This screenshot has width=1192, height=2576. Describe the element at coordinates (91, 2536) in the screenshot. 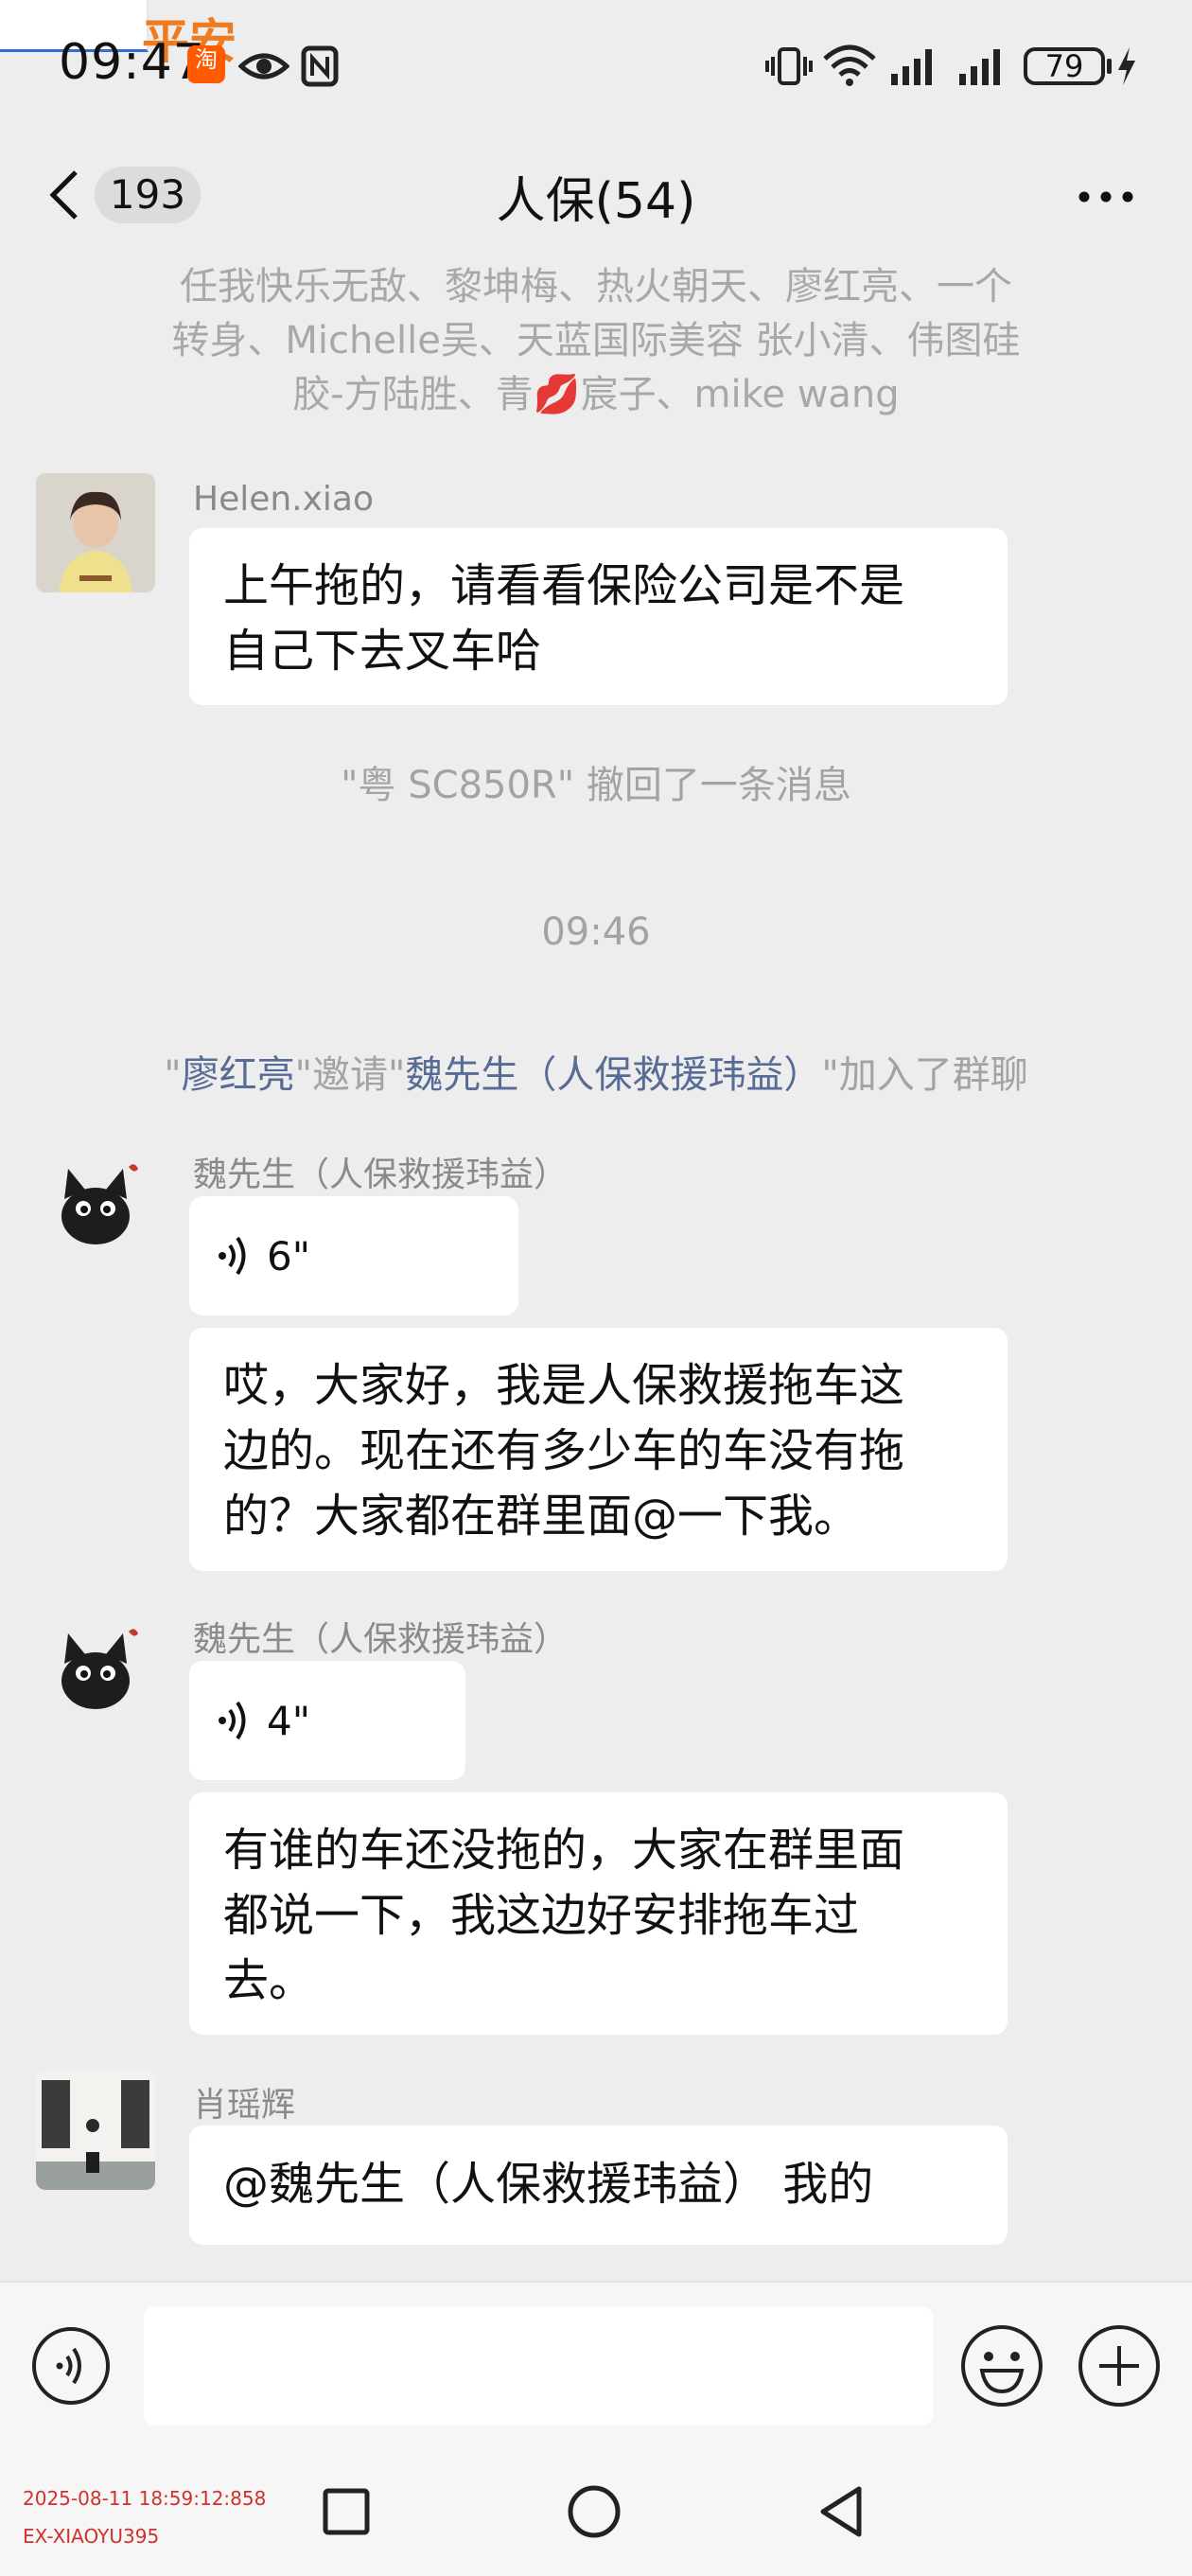

I see `stamp-user-code: EX-XIAOYU395` at that location.